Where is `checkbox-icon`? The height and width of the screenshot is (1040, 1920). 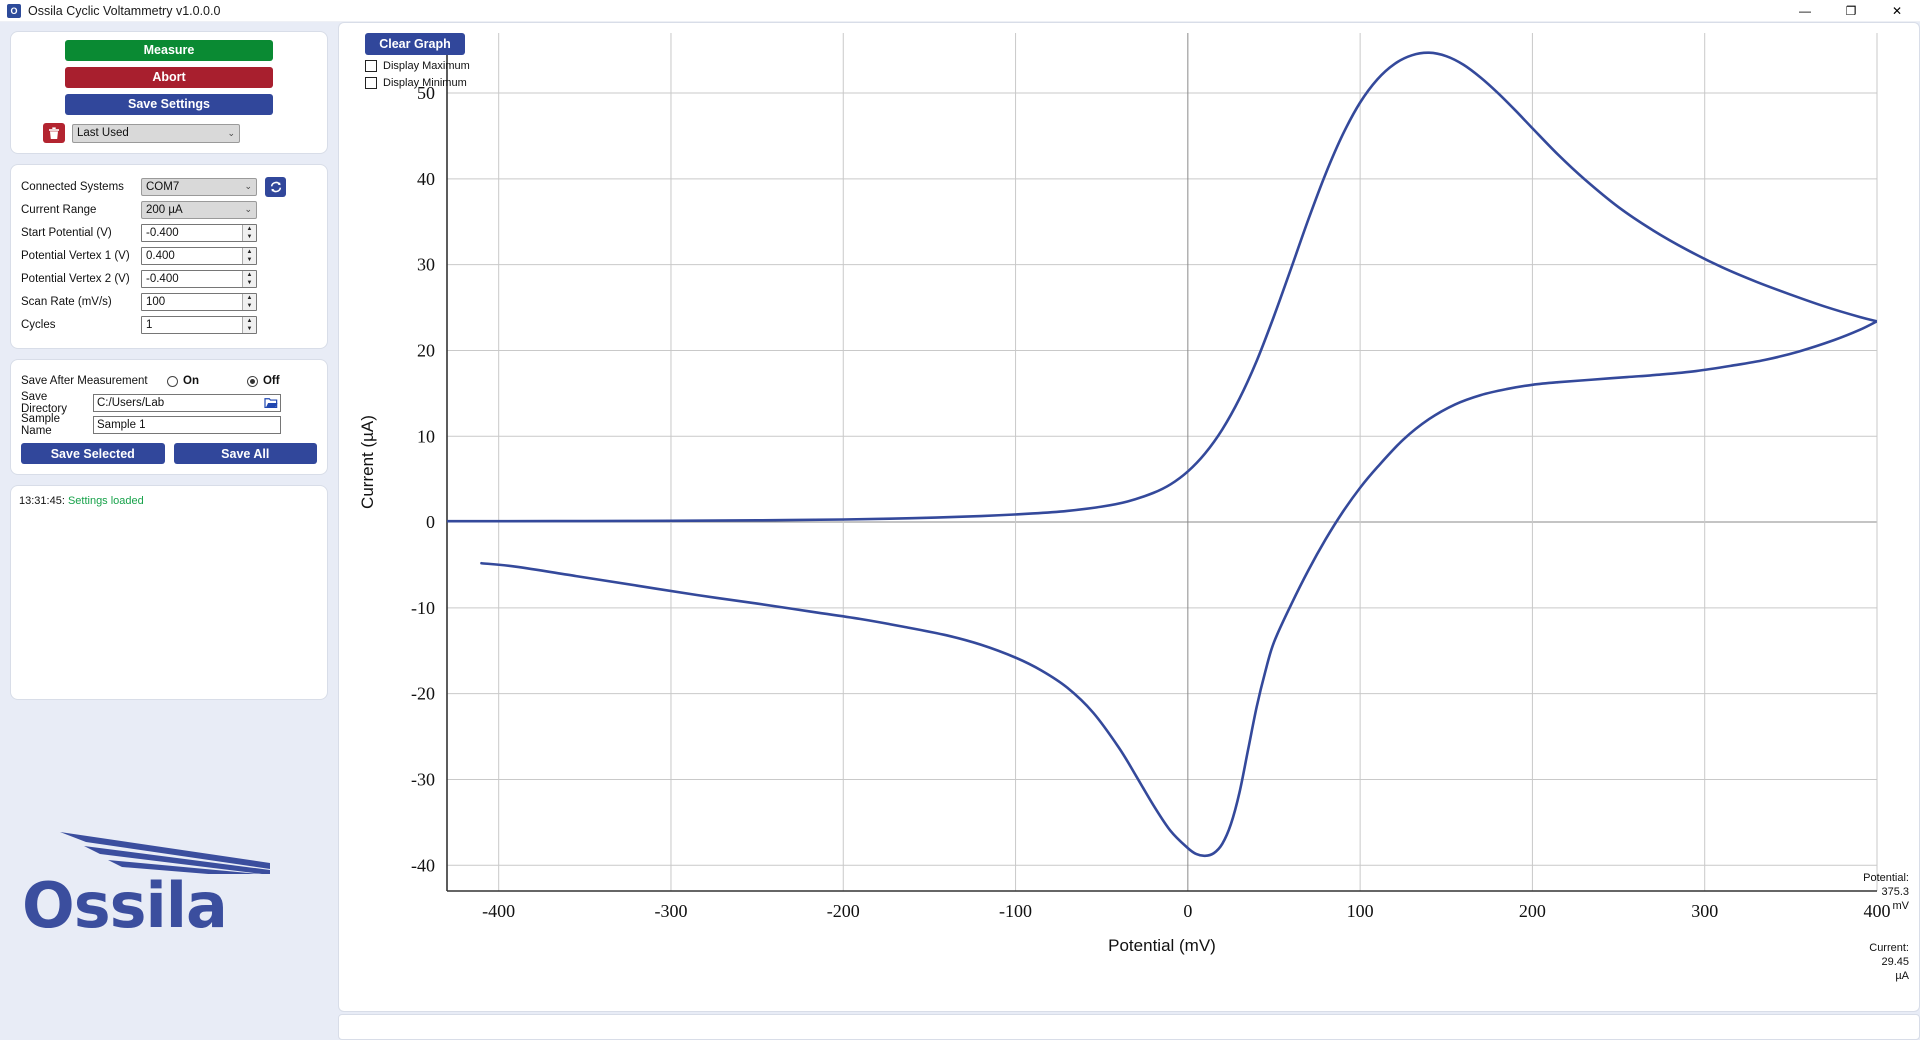
checkbox-icon is located at coordinates (371, 83).